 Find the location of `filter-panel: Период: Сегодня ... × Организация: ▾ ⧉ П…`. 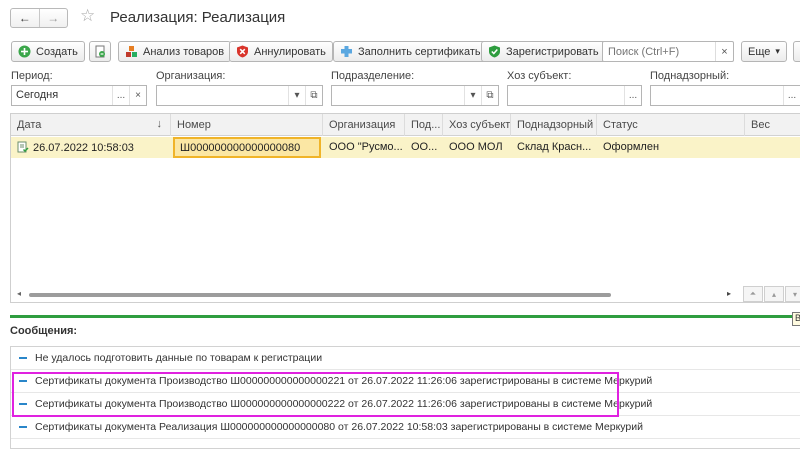

filter-panel: Период: Сегодня ... × Организация: ▾ ⧉ П… is located at coordinates (400, 90).